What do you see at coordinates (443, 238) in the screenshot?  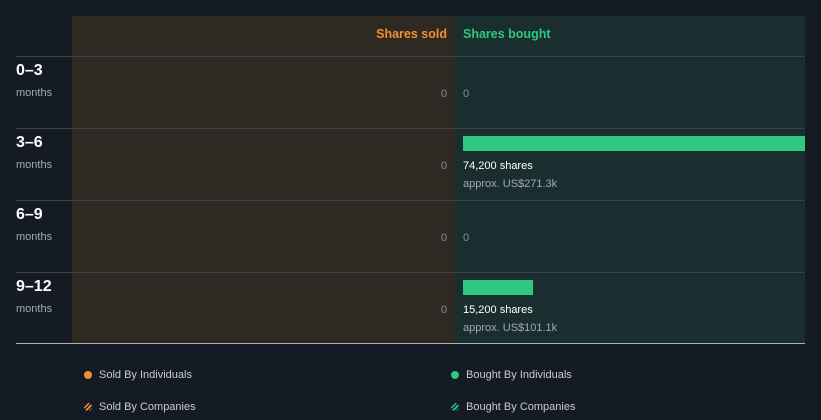 I see `sold-value-6-9: 0` at bounding box center [443, 238].